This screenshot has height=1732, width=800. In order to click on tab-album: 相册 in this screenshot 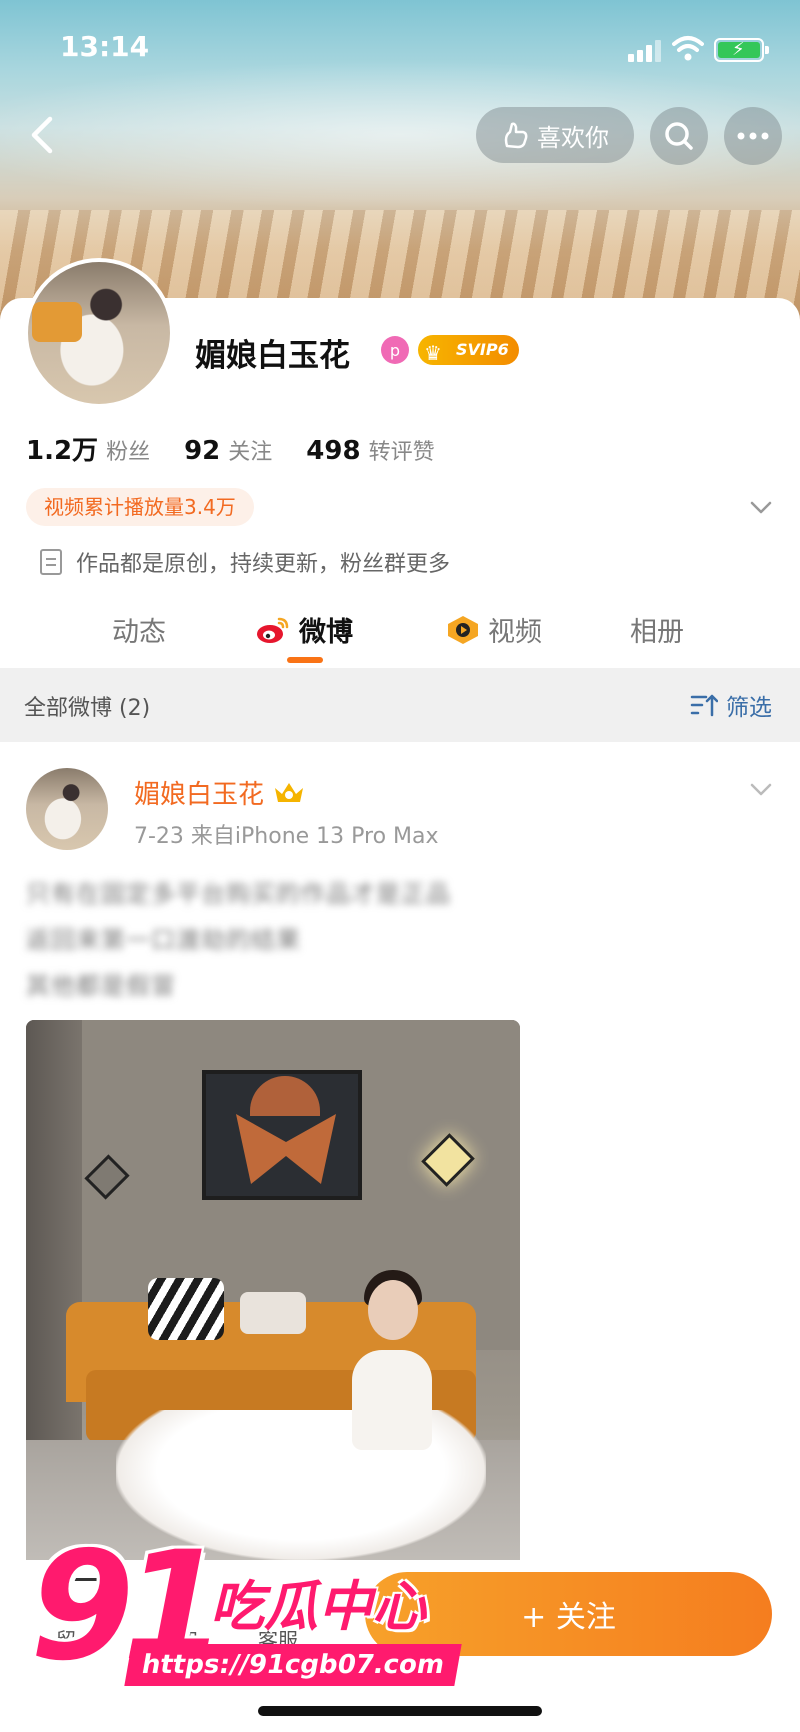, I will do `click(657, 629)`.